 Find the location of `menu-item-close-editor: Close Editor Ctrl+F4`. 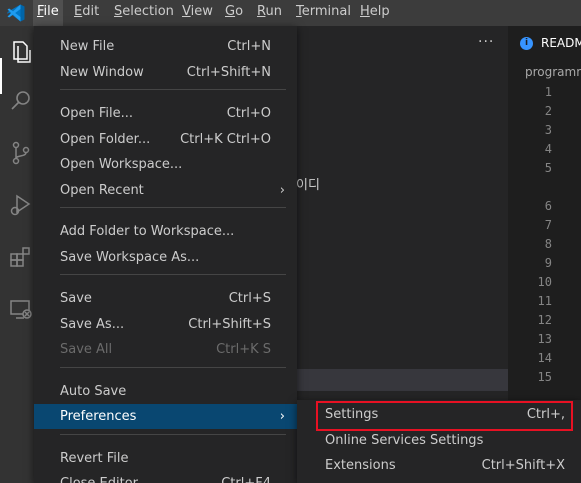

menu-item-close-editor: Close Editor Ctrl+F4 is located at coordinates (165, 477).